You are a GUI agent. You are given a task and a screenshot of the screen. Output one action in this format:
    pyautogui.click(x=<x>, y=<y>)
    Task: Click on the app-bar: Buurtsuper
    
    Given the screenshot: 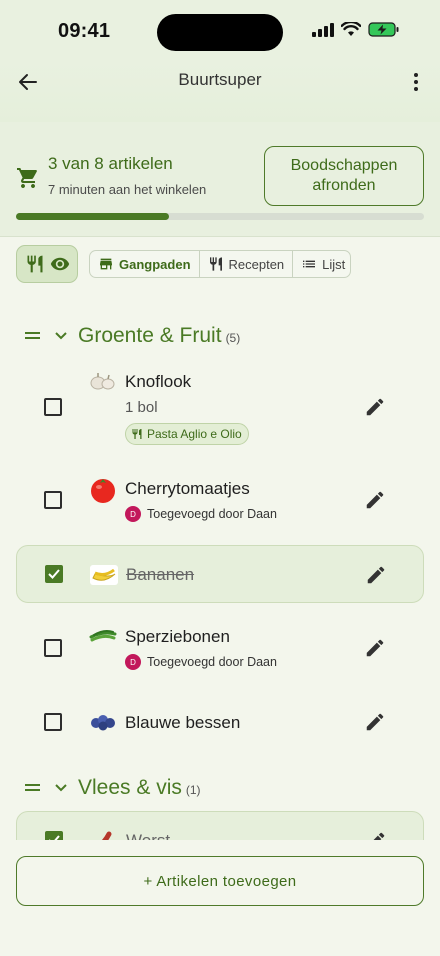 What is the action you would take?
    pyautogui.click(x=220, y=92)
    